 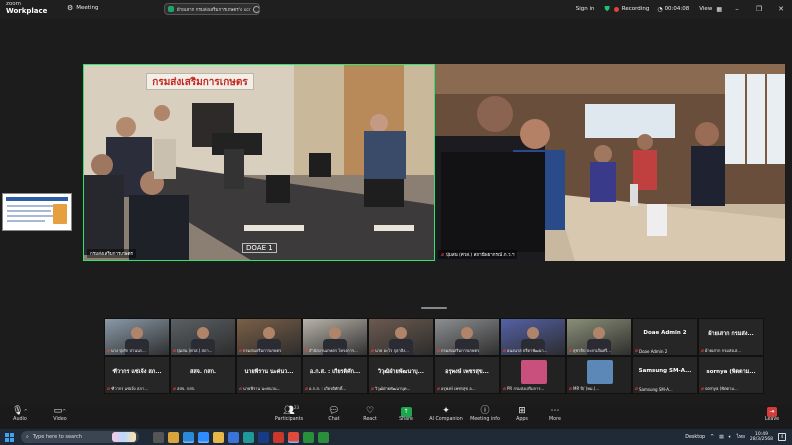 I want to click on participant-display-name: Doae Admin 2, so click(x=665, y=333).